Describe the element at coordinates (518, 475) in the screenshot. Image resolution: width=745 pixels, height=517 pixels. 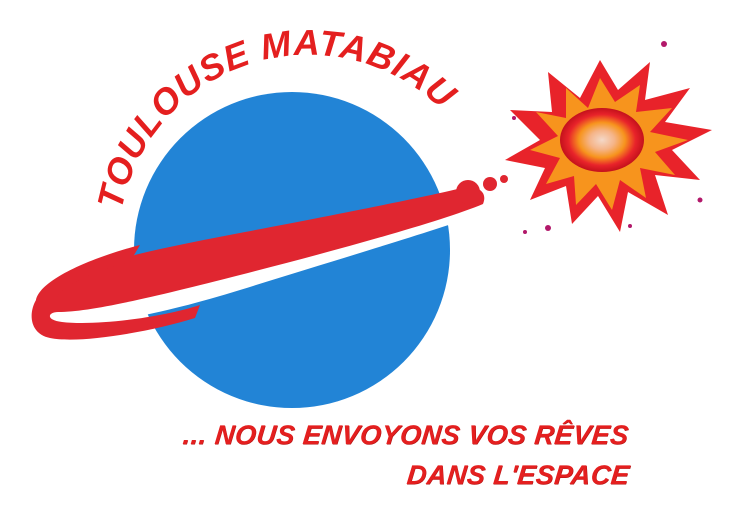
I see `tagline-line-2: DANS L'ESPACE` at that location.